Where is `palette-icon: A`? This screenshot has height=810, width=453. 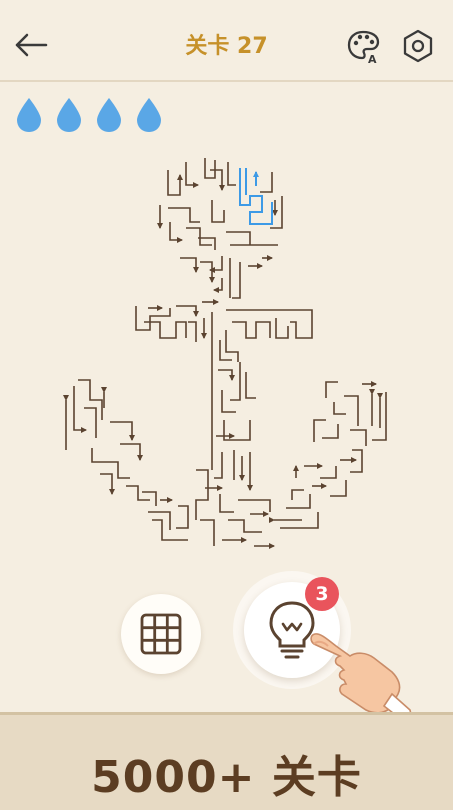
palette-icon: A is located at coordinates (363, 48).